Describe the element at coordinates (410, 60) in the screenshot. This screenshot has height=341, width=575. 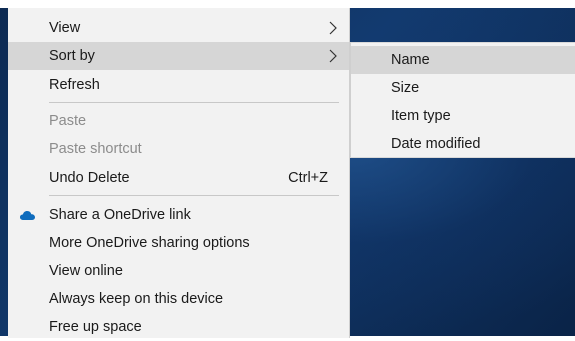
I see `submenu-item-label: Name` at that location.